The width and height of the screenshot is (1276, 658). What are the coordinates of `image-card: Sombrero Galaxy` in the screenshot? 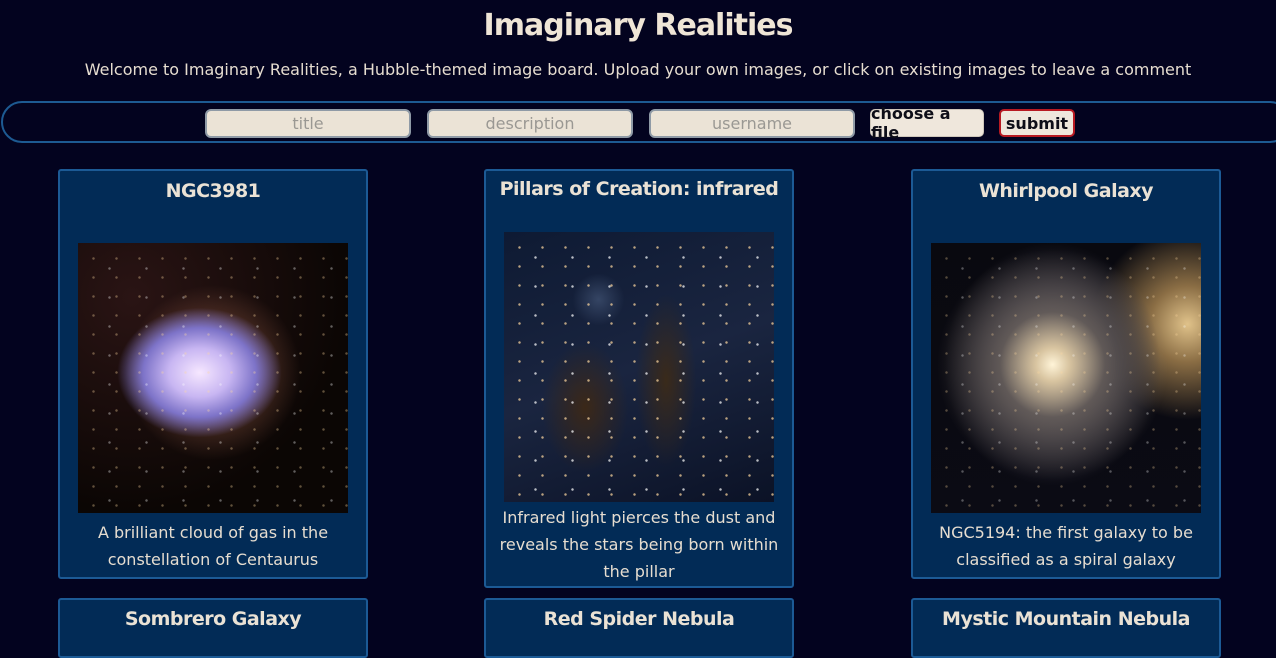 It's located at (213, 628).